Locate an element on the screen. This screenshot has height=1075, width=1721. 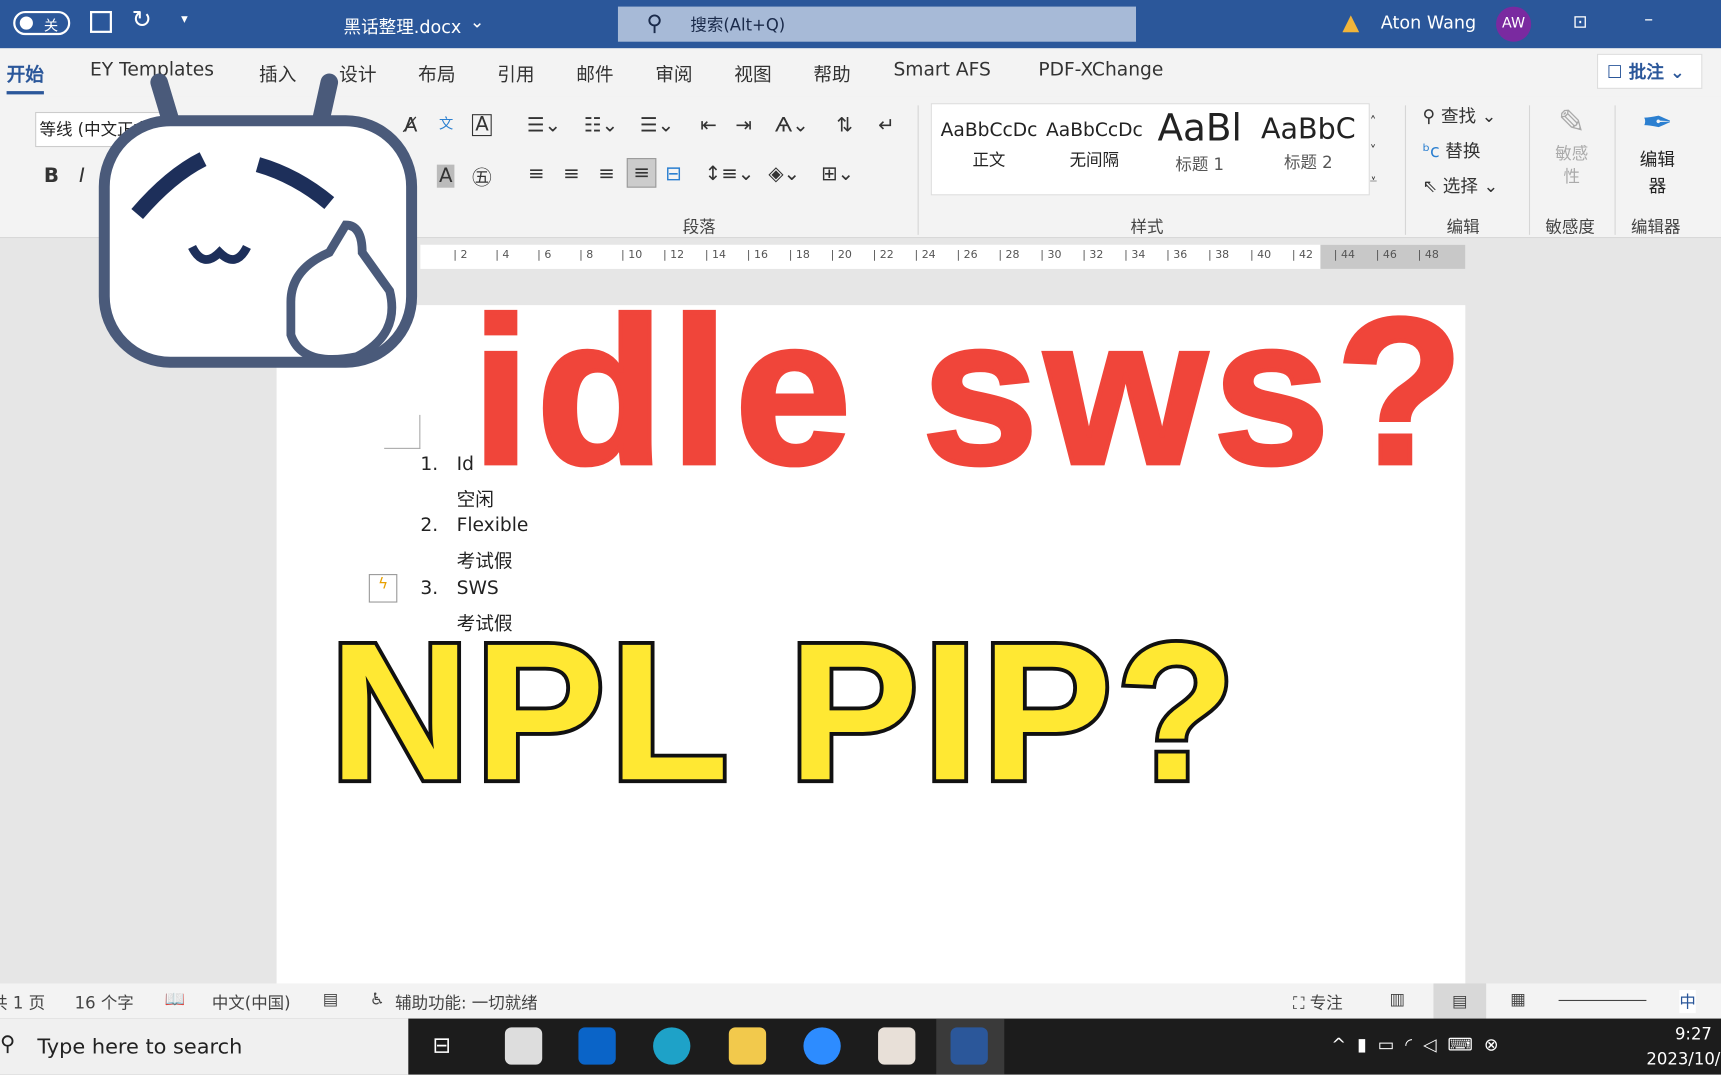
focus-label: 专注 is located at coordinates (1326, 1003).